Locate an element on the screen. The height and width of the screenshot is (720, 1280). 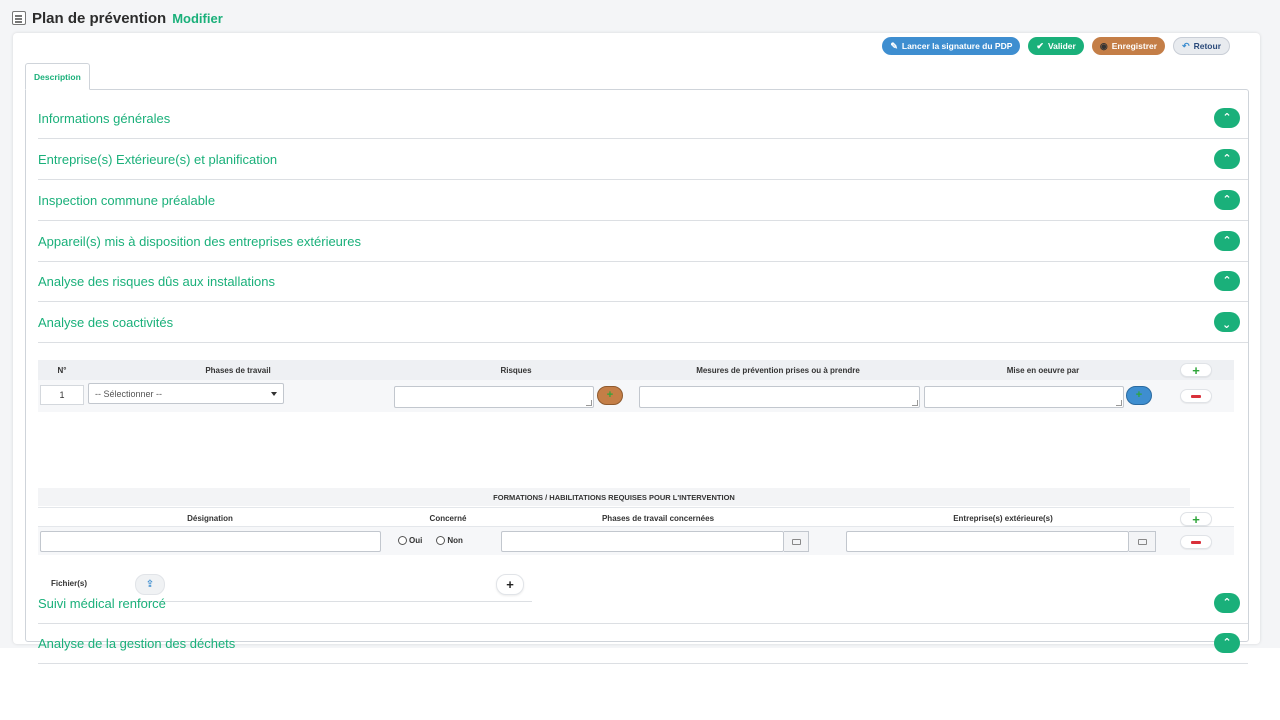
remove-row-button is located at coordinates (1196, 396).